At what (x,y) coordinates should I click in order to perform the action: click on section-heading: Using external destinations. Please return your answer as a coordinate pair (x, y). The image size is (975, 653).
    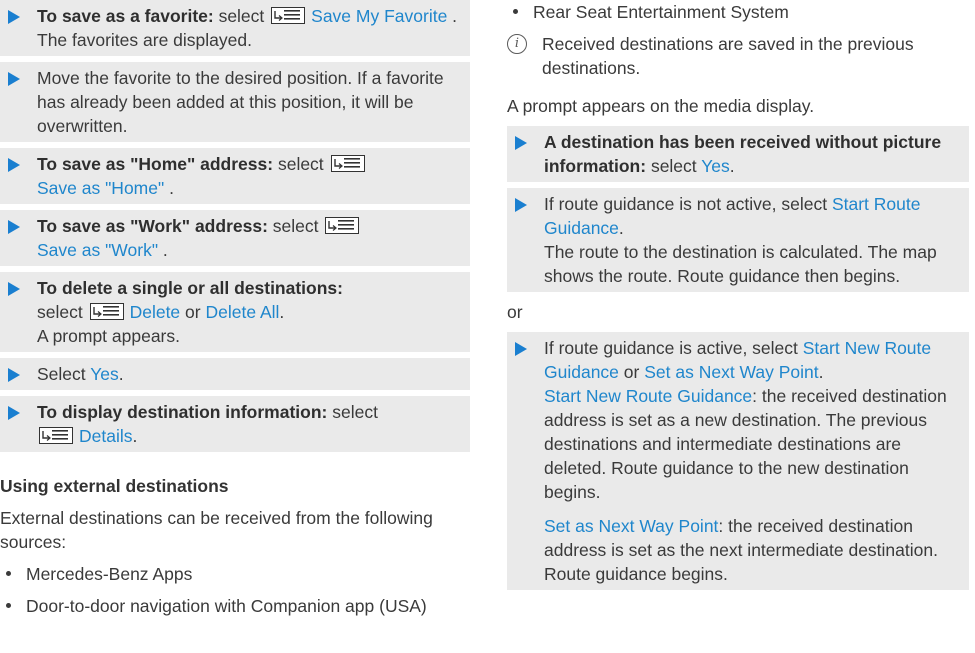
    Looking at the image, I should click on (114, 486).